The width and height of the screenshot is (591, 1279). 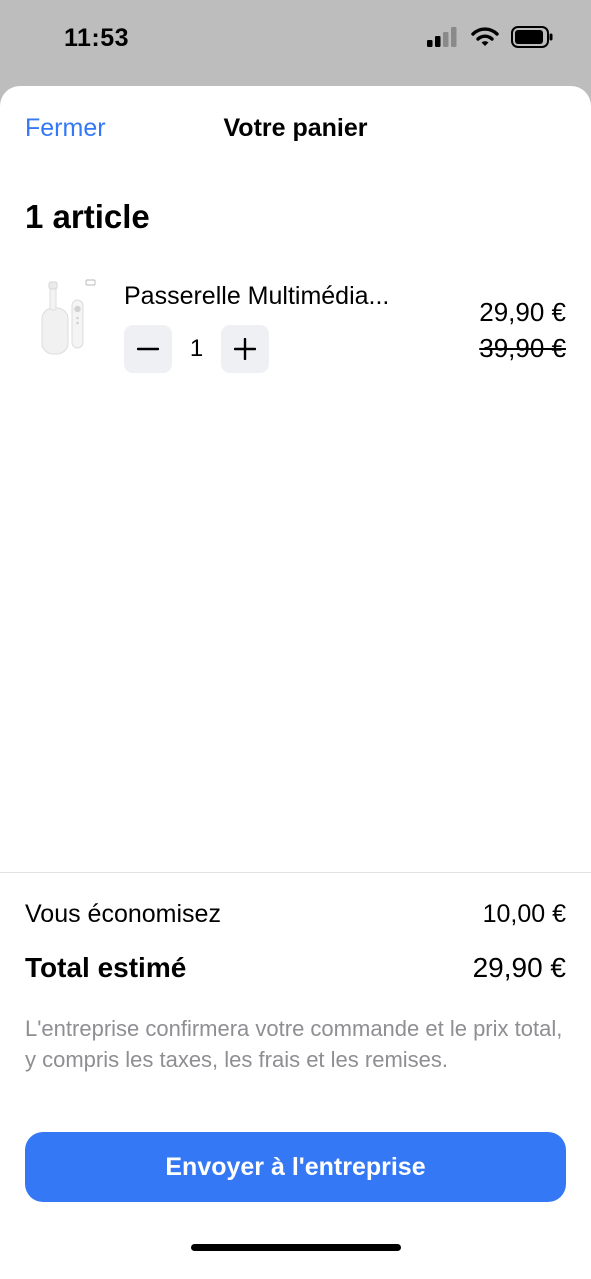 What do you see at coordinates (68, 317) in the screenshot?
I see `product-thumbnail` at bounding box center [68, 317].